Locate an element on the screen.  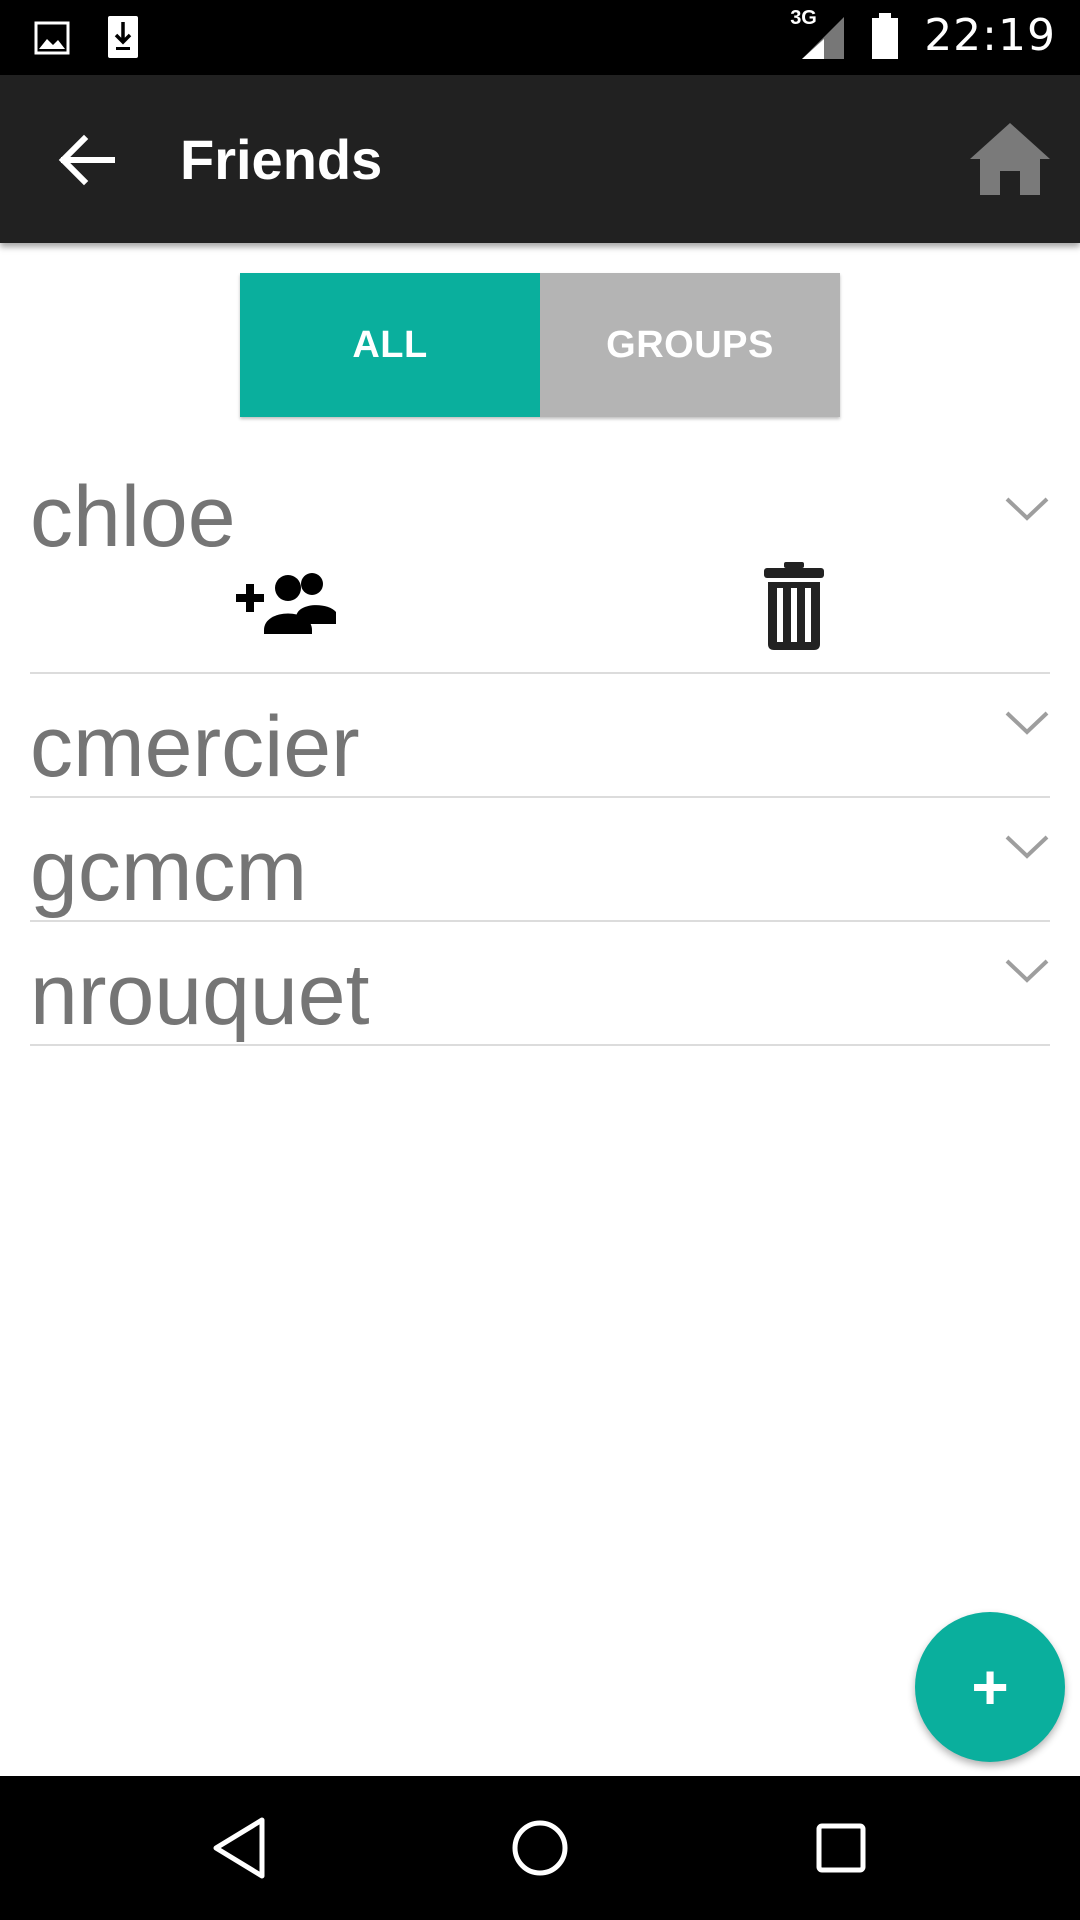
tab-groups: GROUPS is located at coordinates (690, 345).